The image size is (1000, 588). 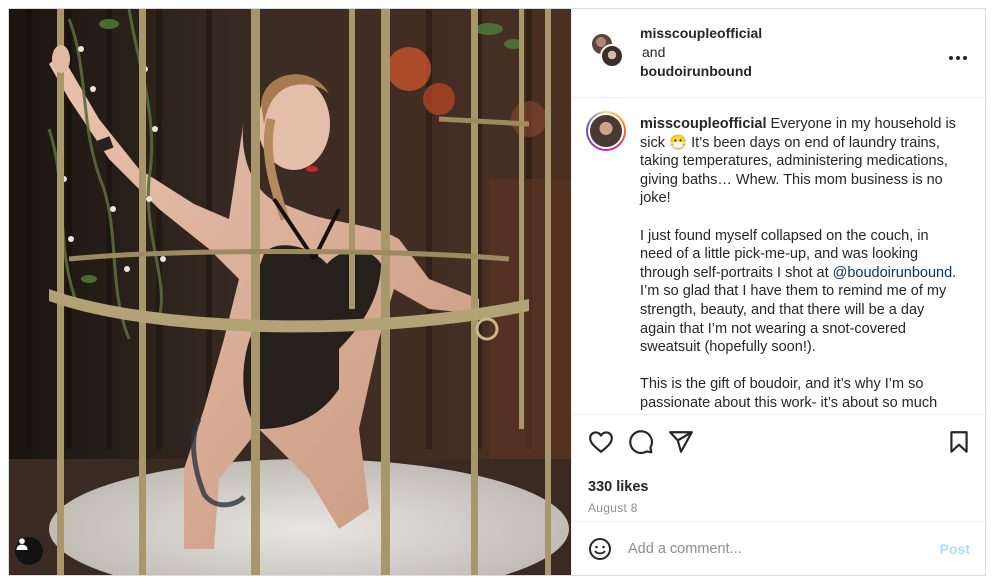 I want to click on more-options-icon, so click(x=958, y=55).